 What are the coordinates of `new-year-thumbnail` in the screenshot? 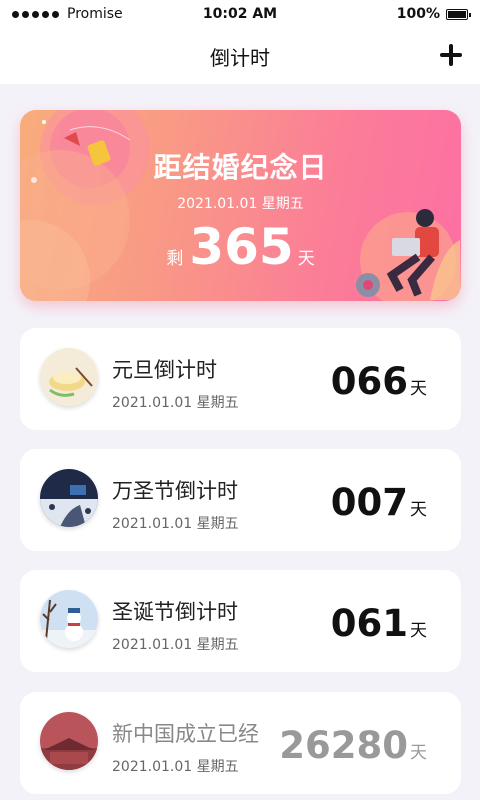 It's located at (69, 377).